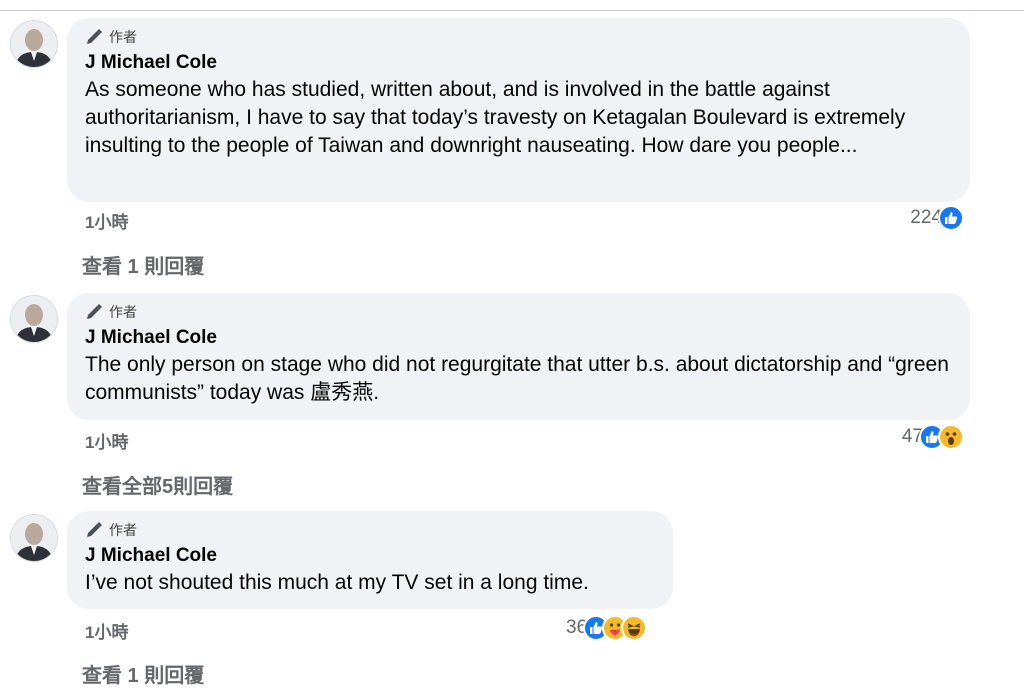 This screenshot has width=1024, height=689. Describe the element at coordinates (607, 628) in the screenshot. I see `reactions: 36` at that location.